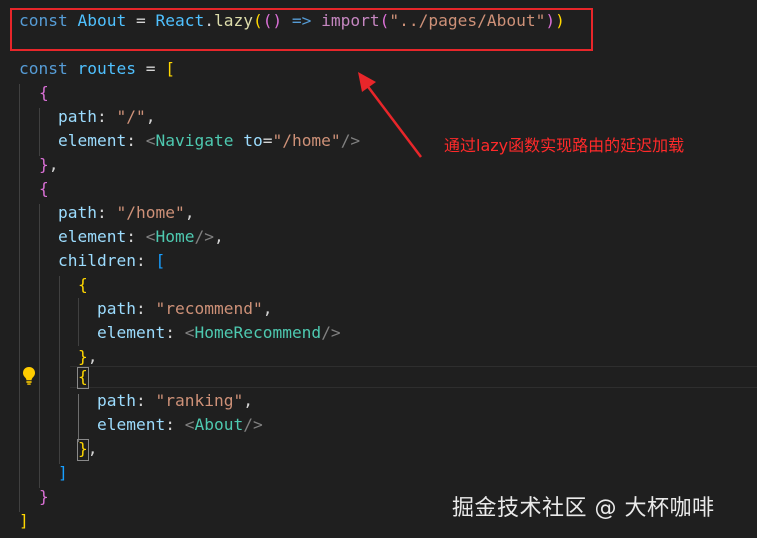 The height and width of the screenshot is (538, 757). What do you see at coordinates (390, 115) in the screenshot?
I see `red-arrow` at bounding box center [390, 115].